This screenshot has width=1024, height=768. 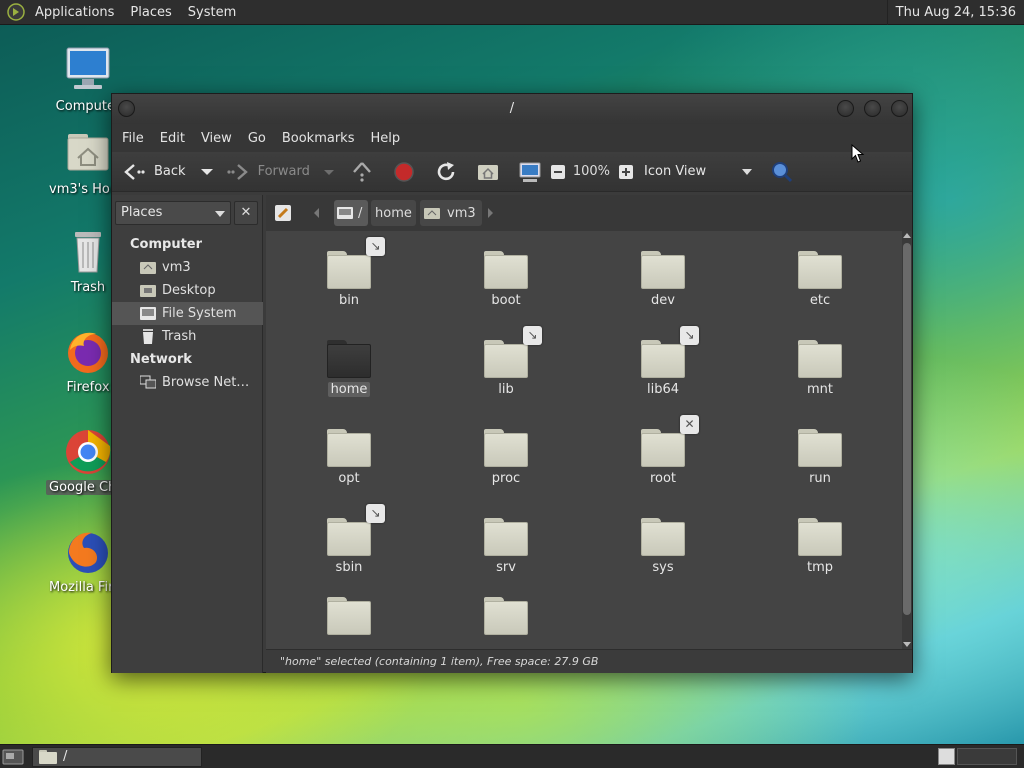 What do you see at coordinates (490, 213) in the screenshot?
I see `chevron-right-icon` at bounding box center [490, 213].